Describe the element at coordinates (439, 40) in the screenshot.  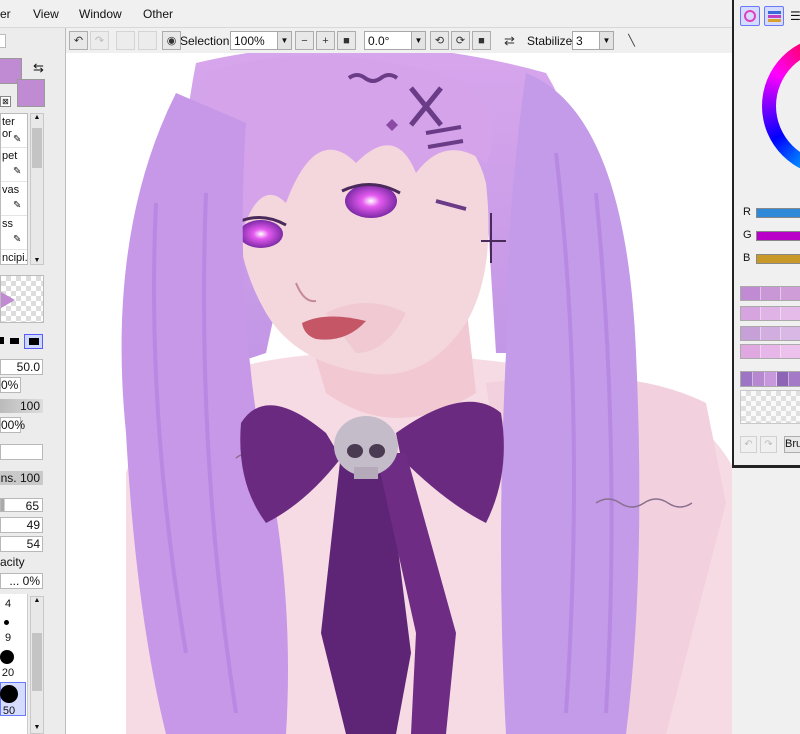
I see `rotate-left-icon: ⟲` at that location.